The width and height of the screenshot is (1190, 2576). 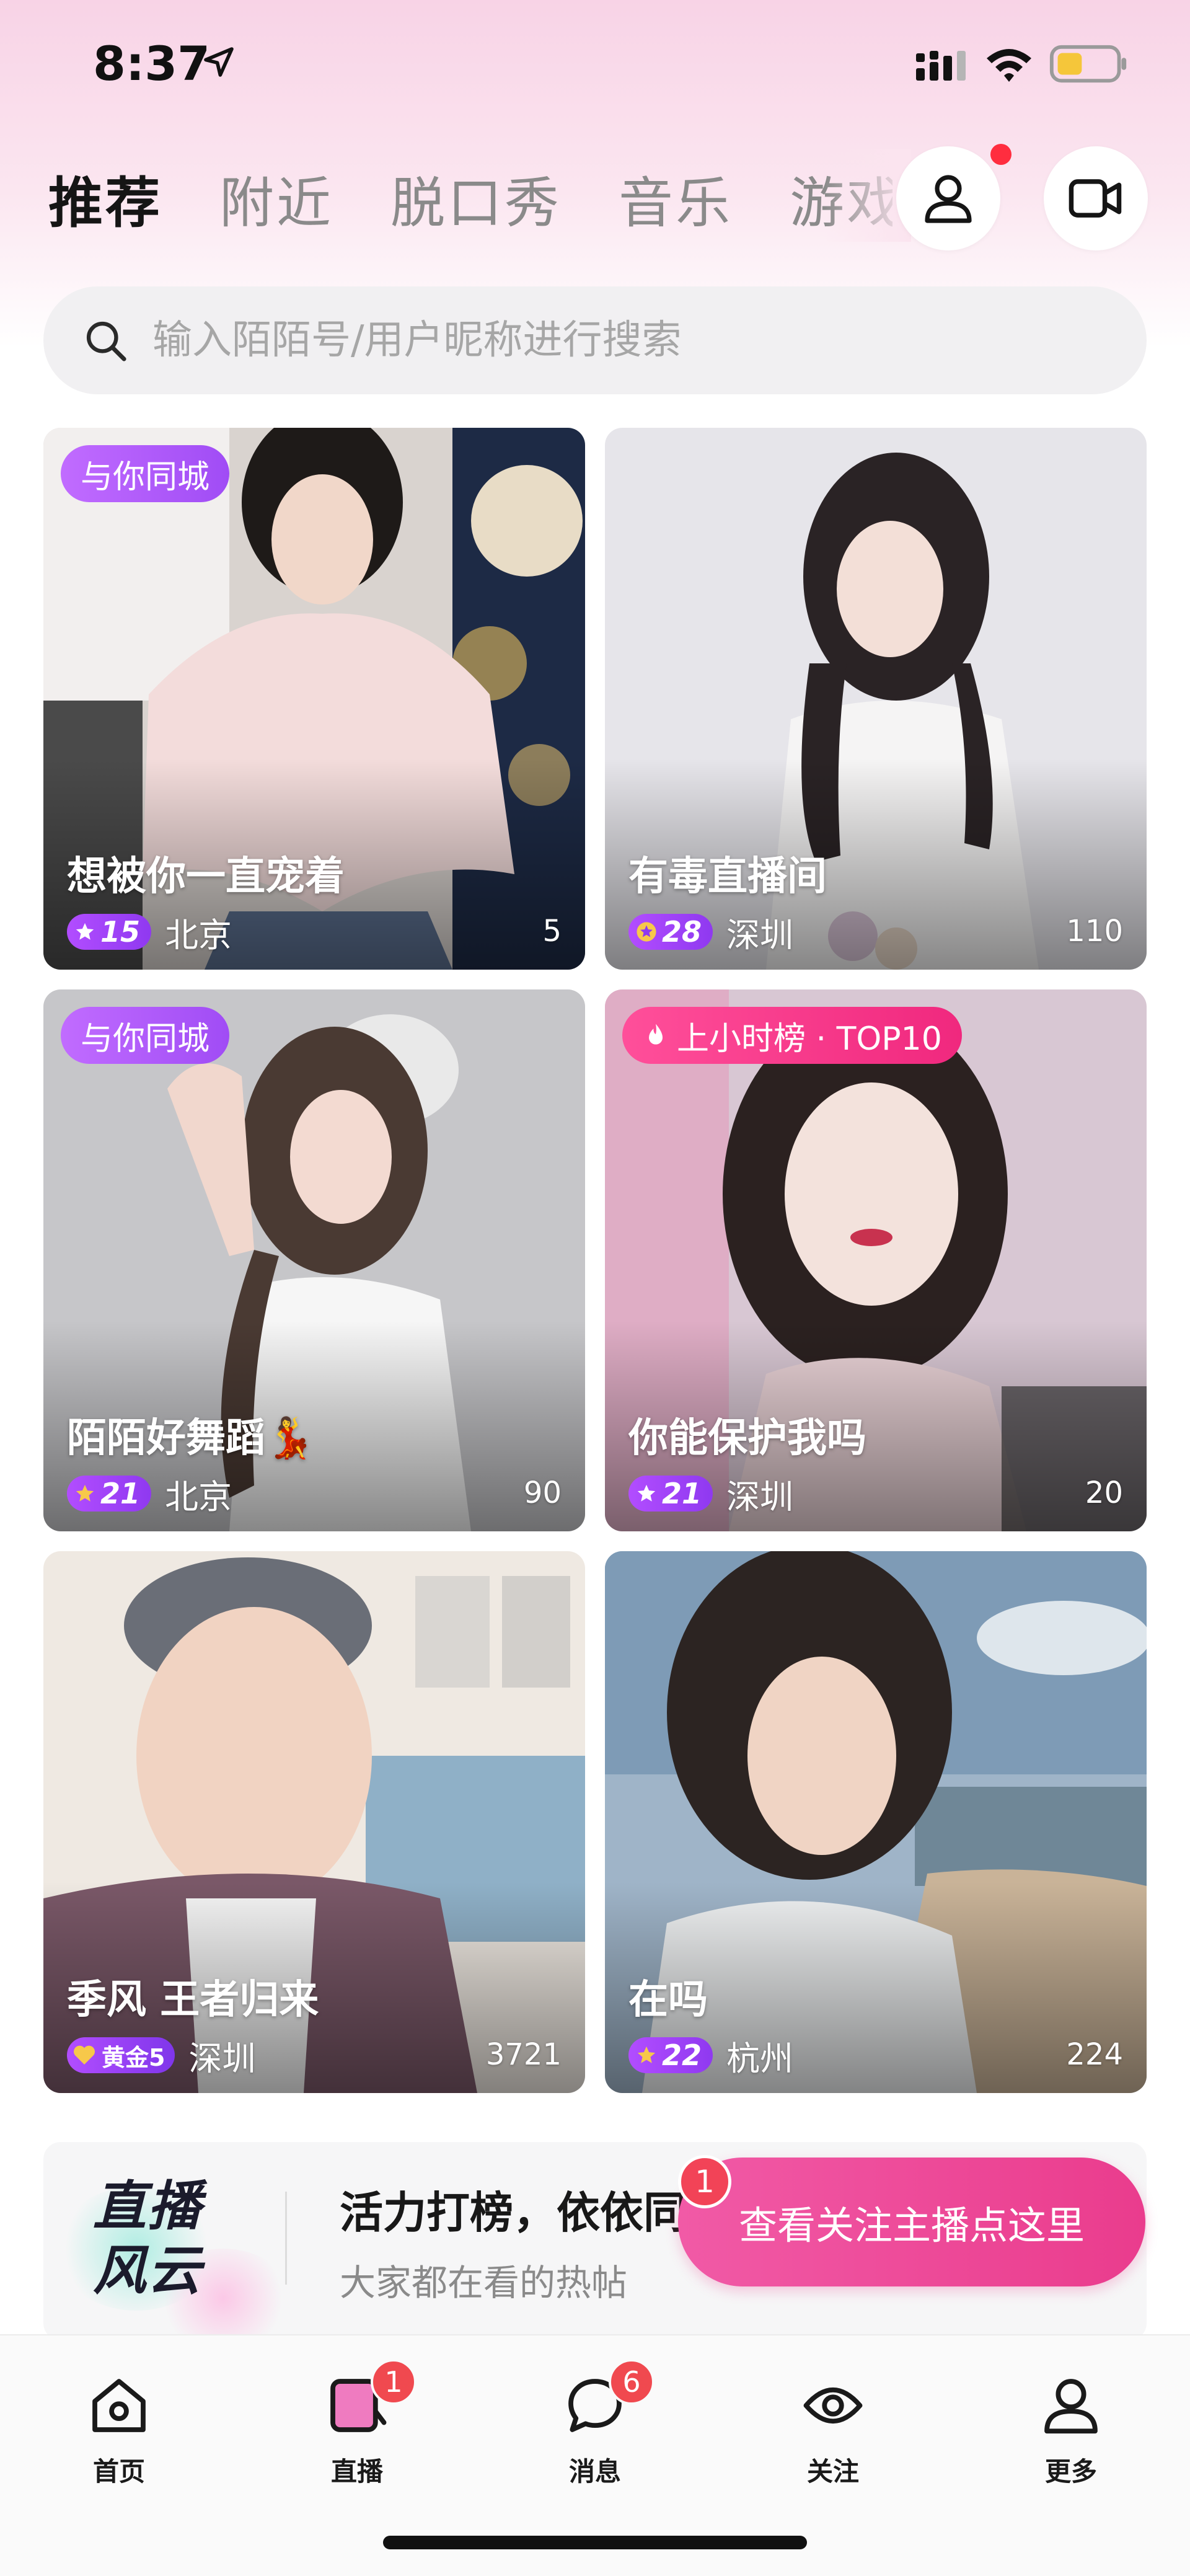 I want to click on tab-music: 音乐, so click(x=676, y=198).